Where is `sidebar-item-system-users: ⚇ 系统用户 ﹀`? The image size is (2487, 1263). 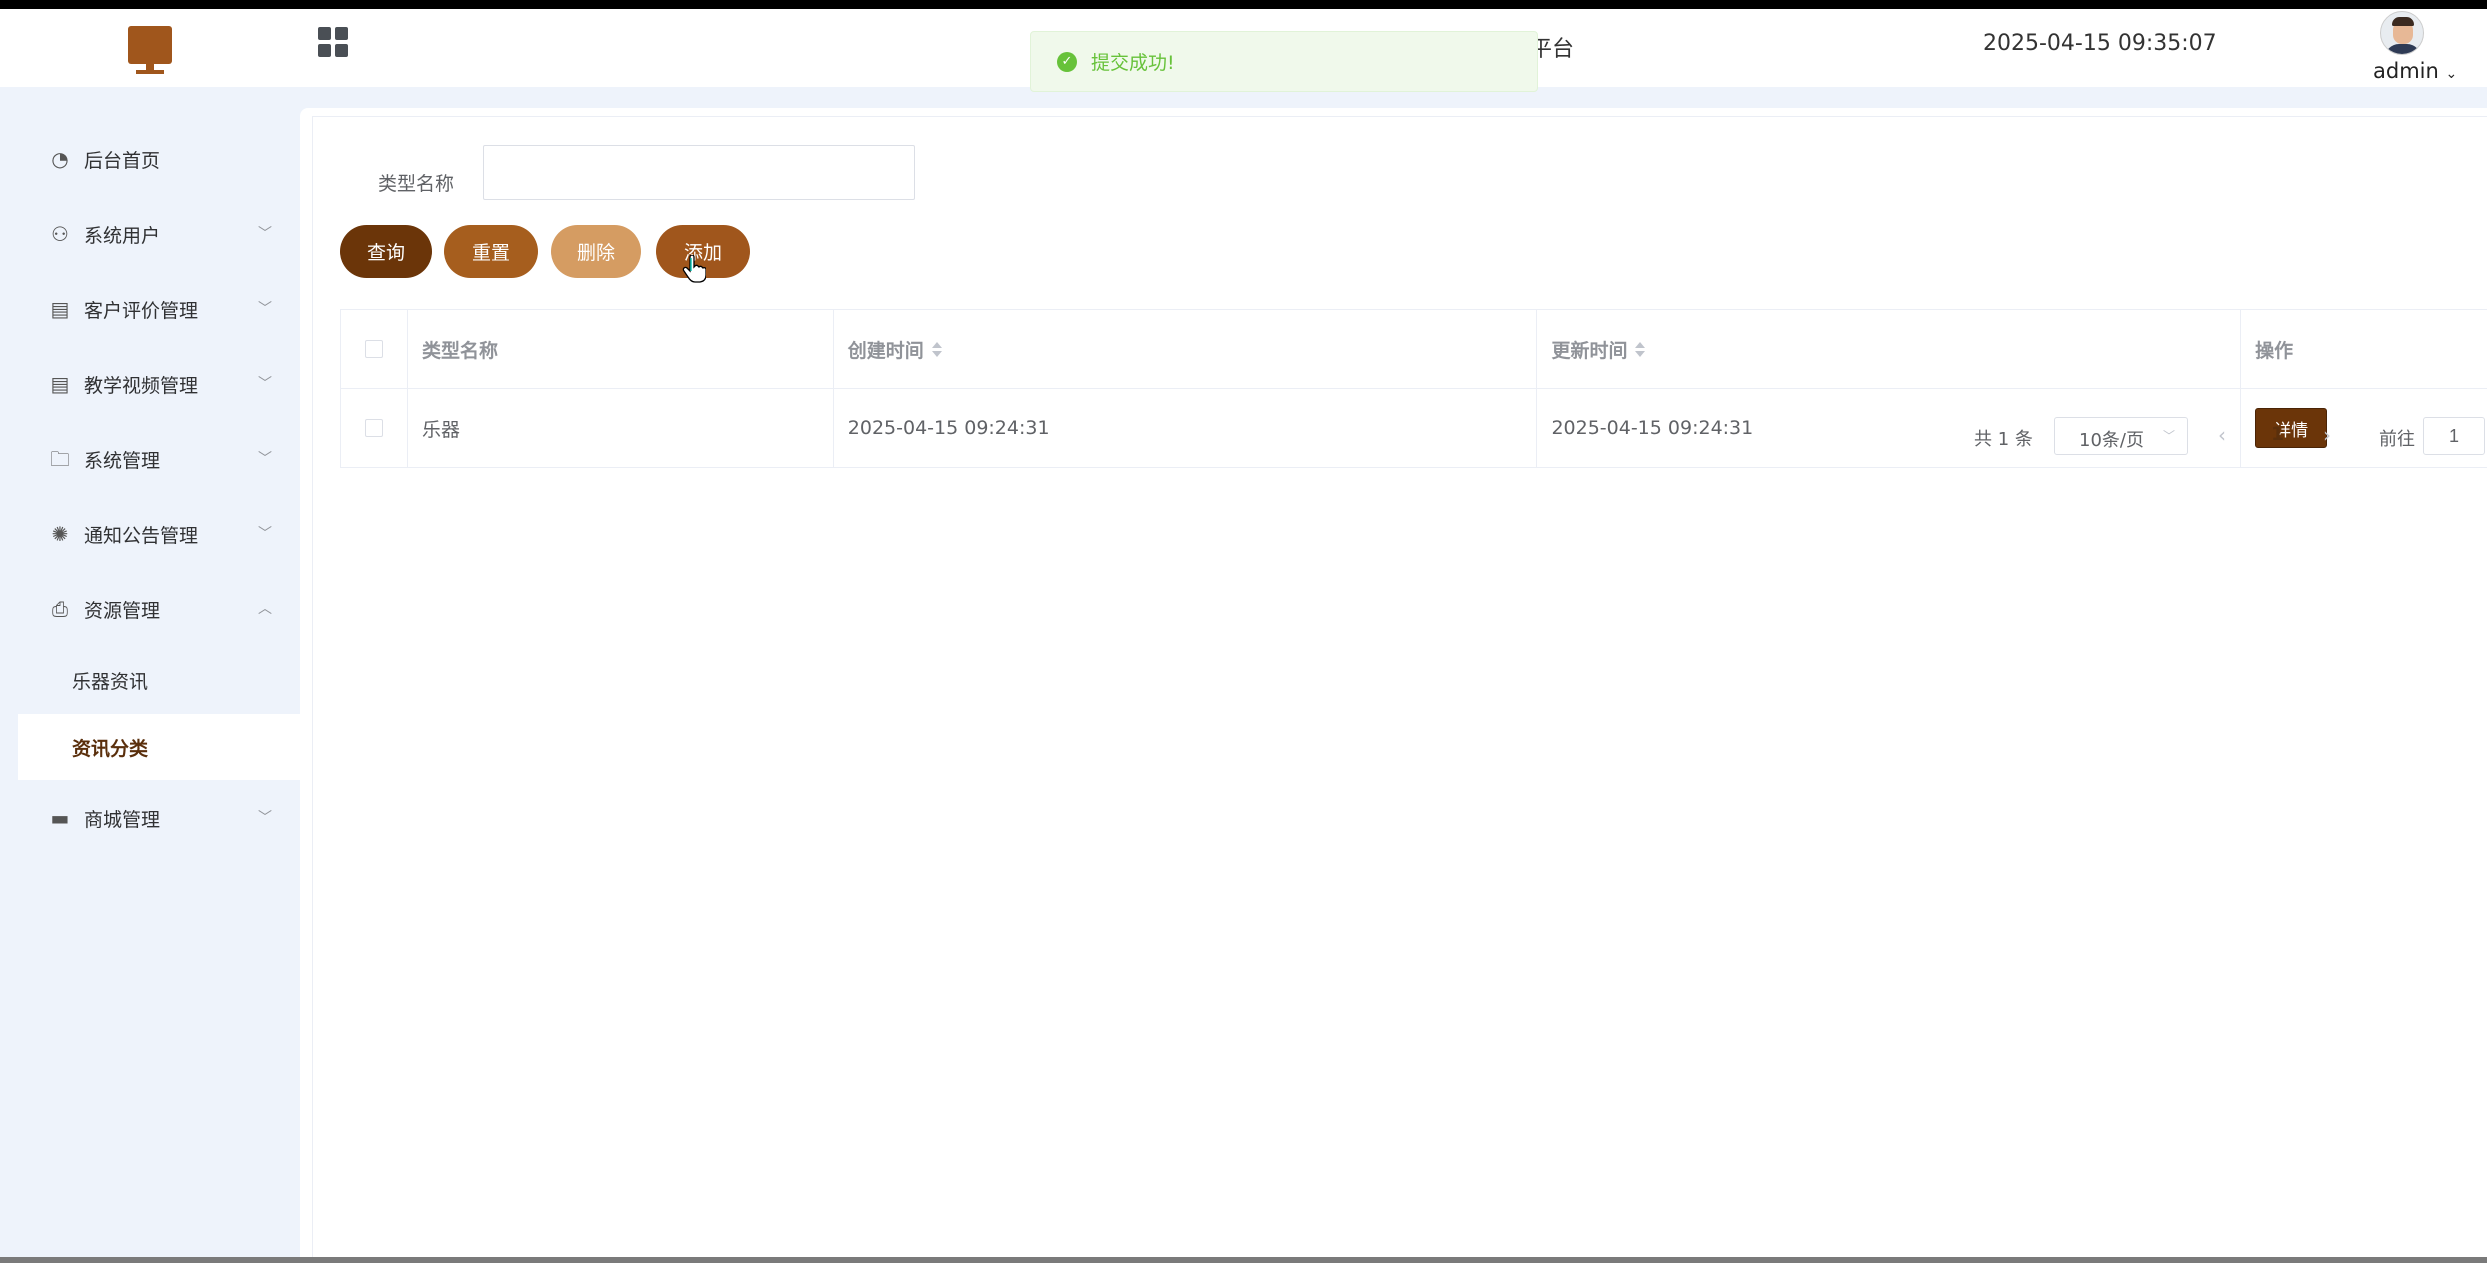
sidebar-item-system-users: ⚇ 系统用户 ﹀ is located at coordinates (159, 234).